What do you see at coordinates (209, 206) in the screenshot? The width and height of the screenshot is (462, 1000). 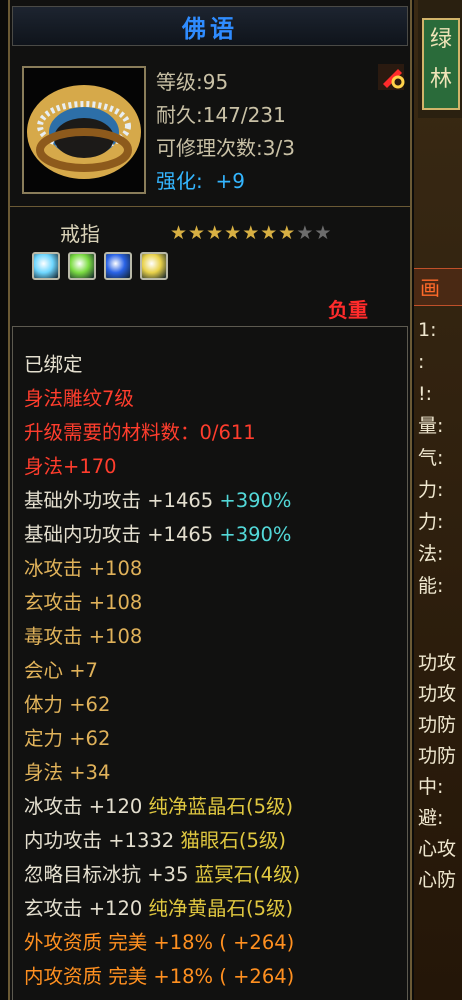 I see `divider` at bounding box center [209, 206].